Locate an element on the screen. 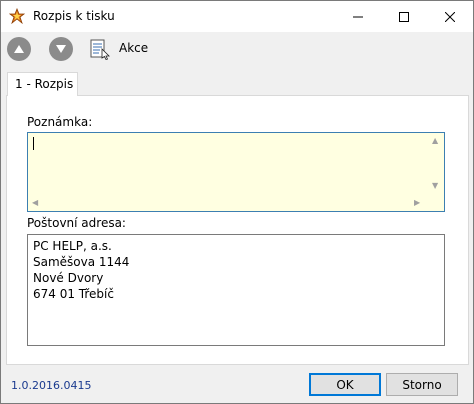 Image resolution: width=474 pixels, height=404 pixels. address-line: Nové Dvory is located at coordinates (68, 278).